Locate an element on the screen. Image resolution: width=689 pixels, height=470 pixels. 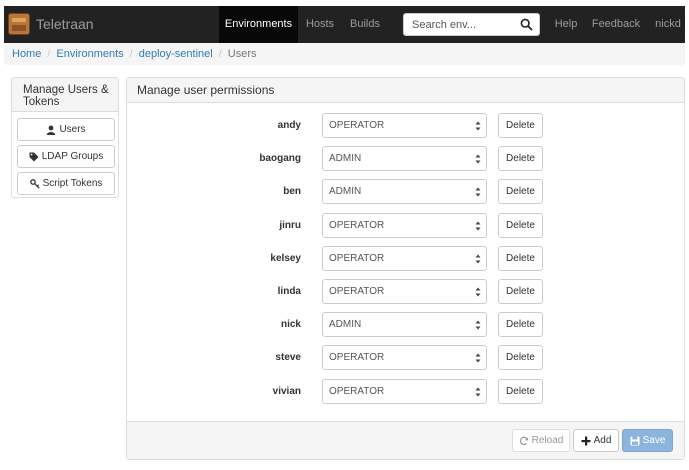
nav-help: Help is located at coordinates (566, 24).